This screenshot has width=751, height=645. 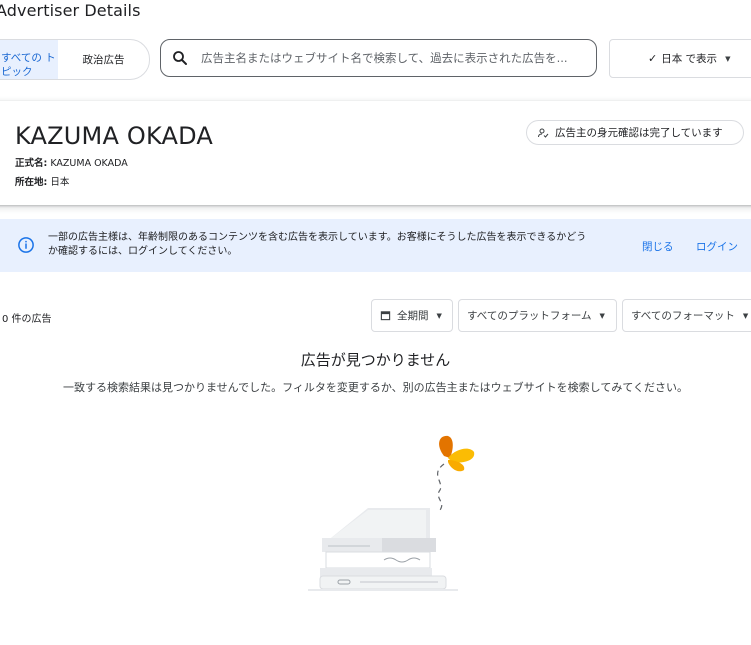 I want to click on search-icon, so click(x=180, y=58).